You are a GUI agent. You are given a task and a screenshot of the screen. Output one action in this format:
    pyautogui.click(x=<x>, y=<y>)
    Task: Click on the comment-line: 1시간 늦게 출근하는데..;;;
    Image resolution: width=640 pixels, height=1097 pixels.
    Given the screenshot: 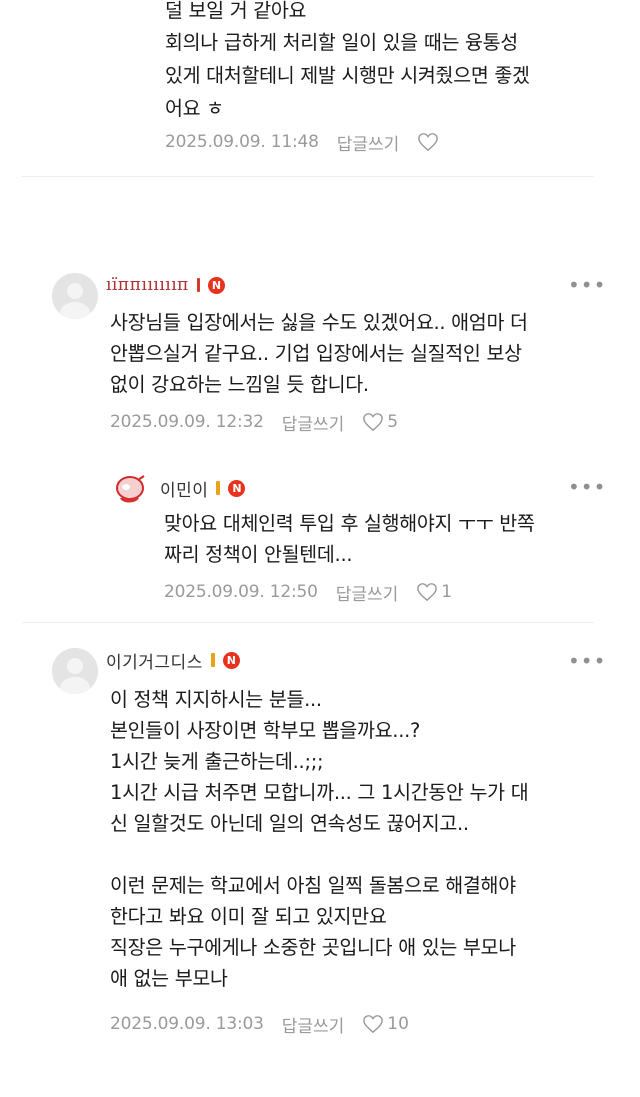 What is the action you would take?
    pyautogui.click(x=217, y=761)
    